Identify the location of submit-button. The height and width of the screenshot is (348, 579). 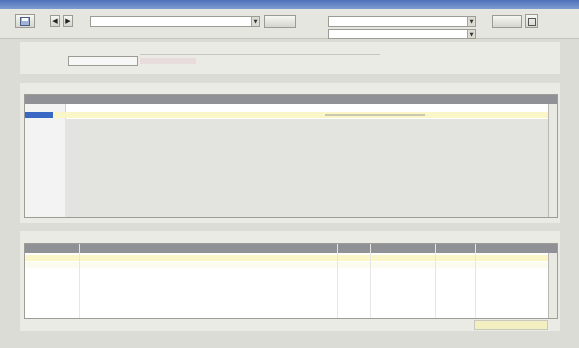
(280, 21).